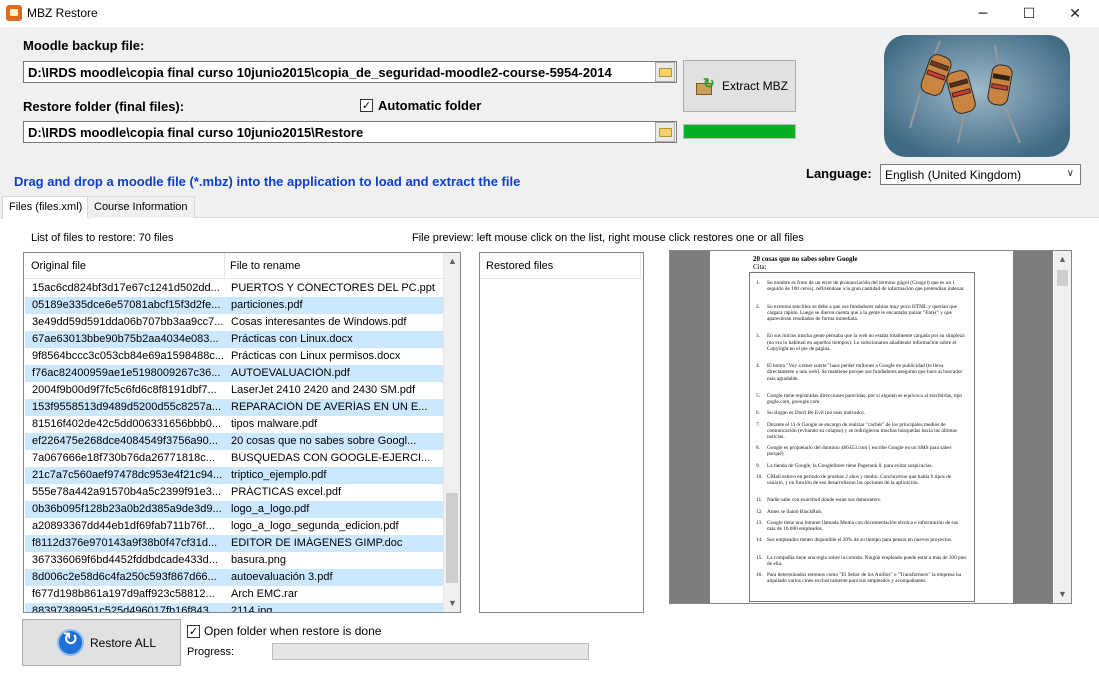 Image resolution: width=1099 pixels, height=689 pixels. What do you see at coordinates (665, 132) in the screenshot?
I see `browse-restore-folder-button` at bounding box center [665, 132].